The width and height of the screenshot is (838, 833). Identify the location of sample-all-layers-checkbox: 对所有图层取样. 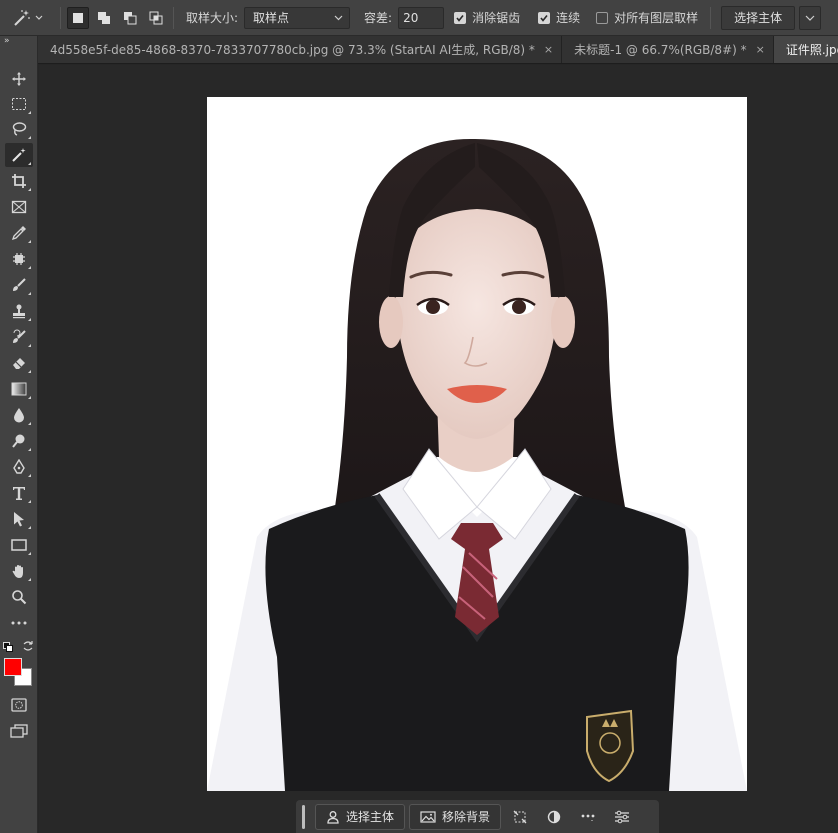
(647, 17).